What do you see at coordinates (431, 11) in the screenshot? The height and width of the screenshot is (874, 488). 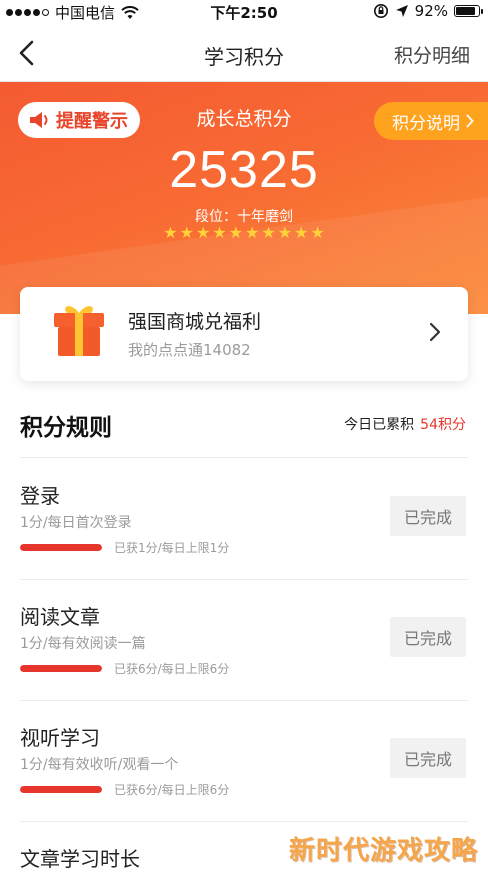 I see `battery-percent: 92%` at bounding box center [431, 11].